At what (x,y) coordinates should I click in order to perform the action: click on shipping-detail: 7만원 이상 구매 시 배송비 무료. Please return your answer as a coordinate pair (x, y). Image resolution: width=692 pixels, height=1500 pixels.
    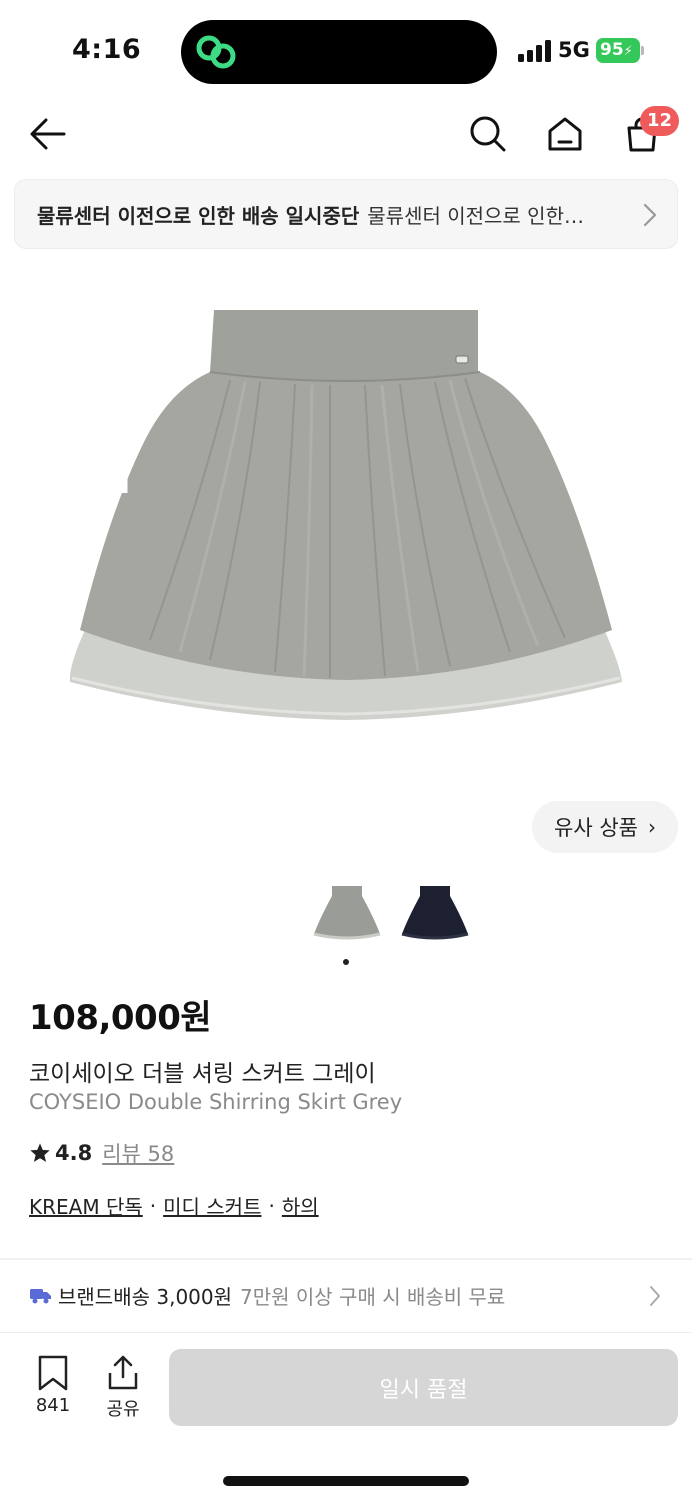
    Looking at the image, I should click on (373, 1296).